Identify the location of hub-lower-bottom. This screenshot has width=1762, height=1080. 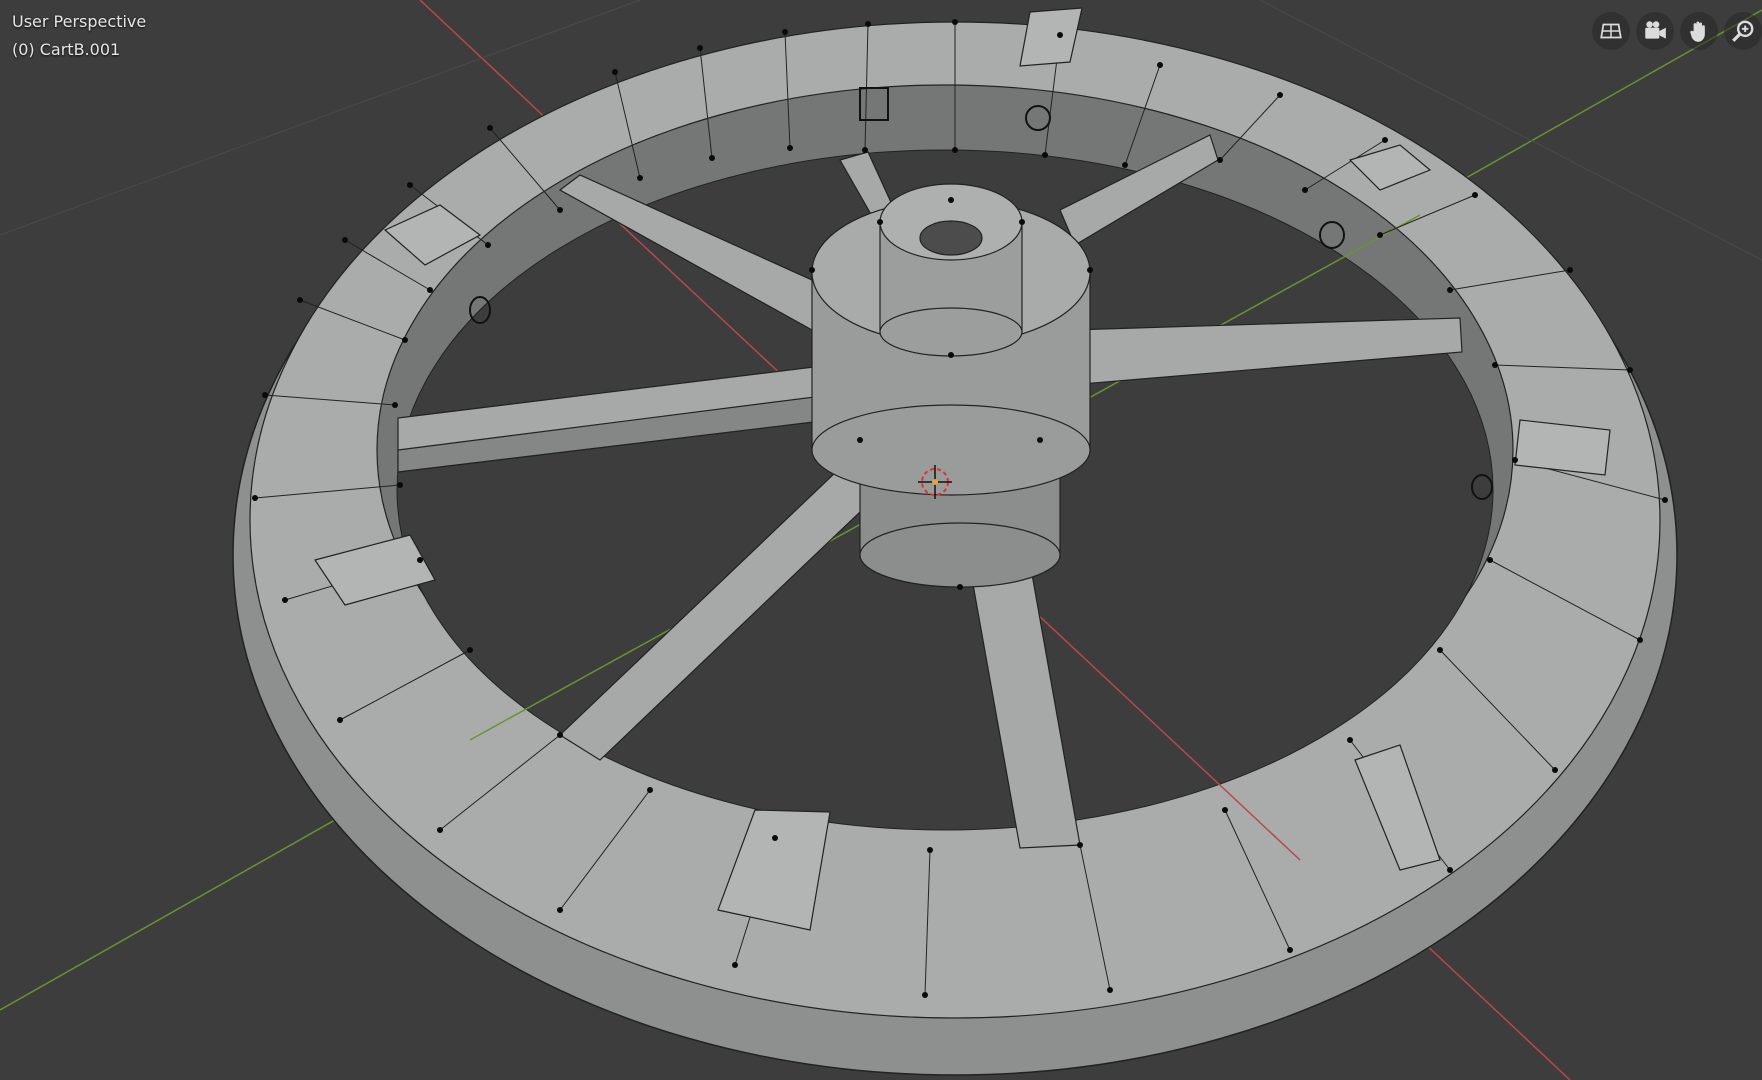
(960, 555).